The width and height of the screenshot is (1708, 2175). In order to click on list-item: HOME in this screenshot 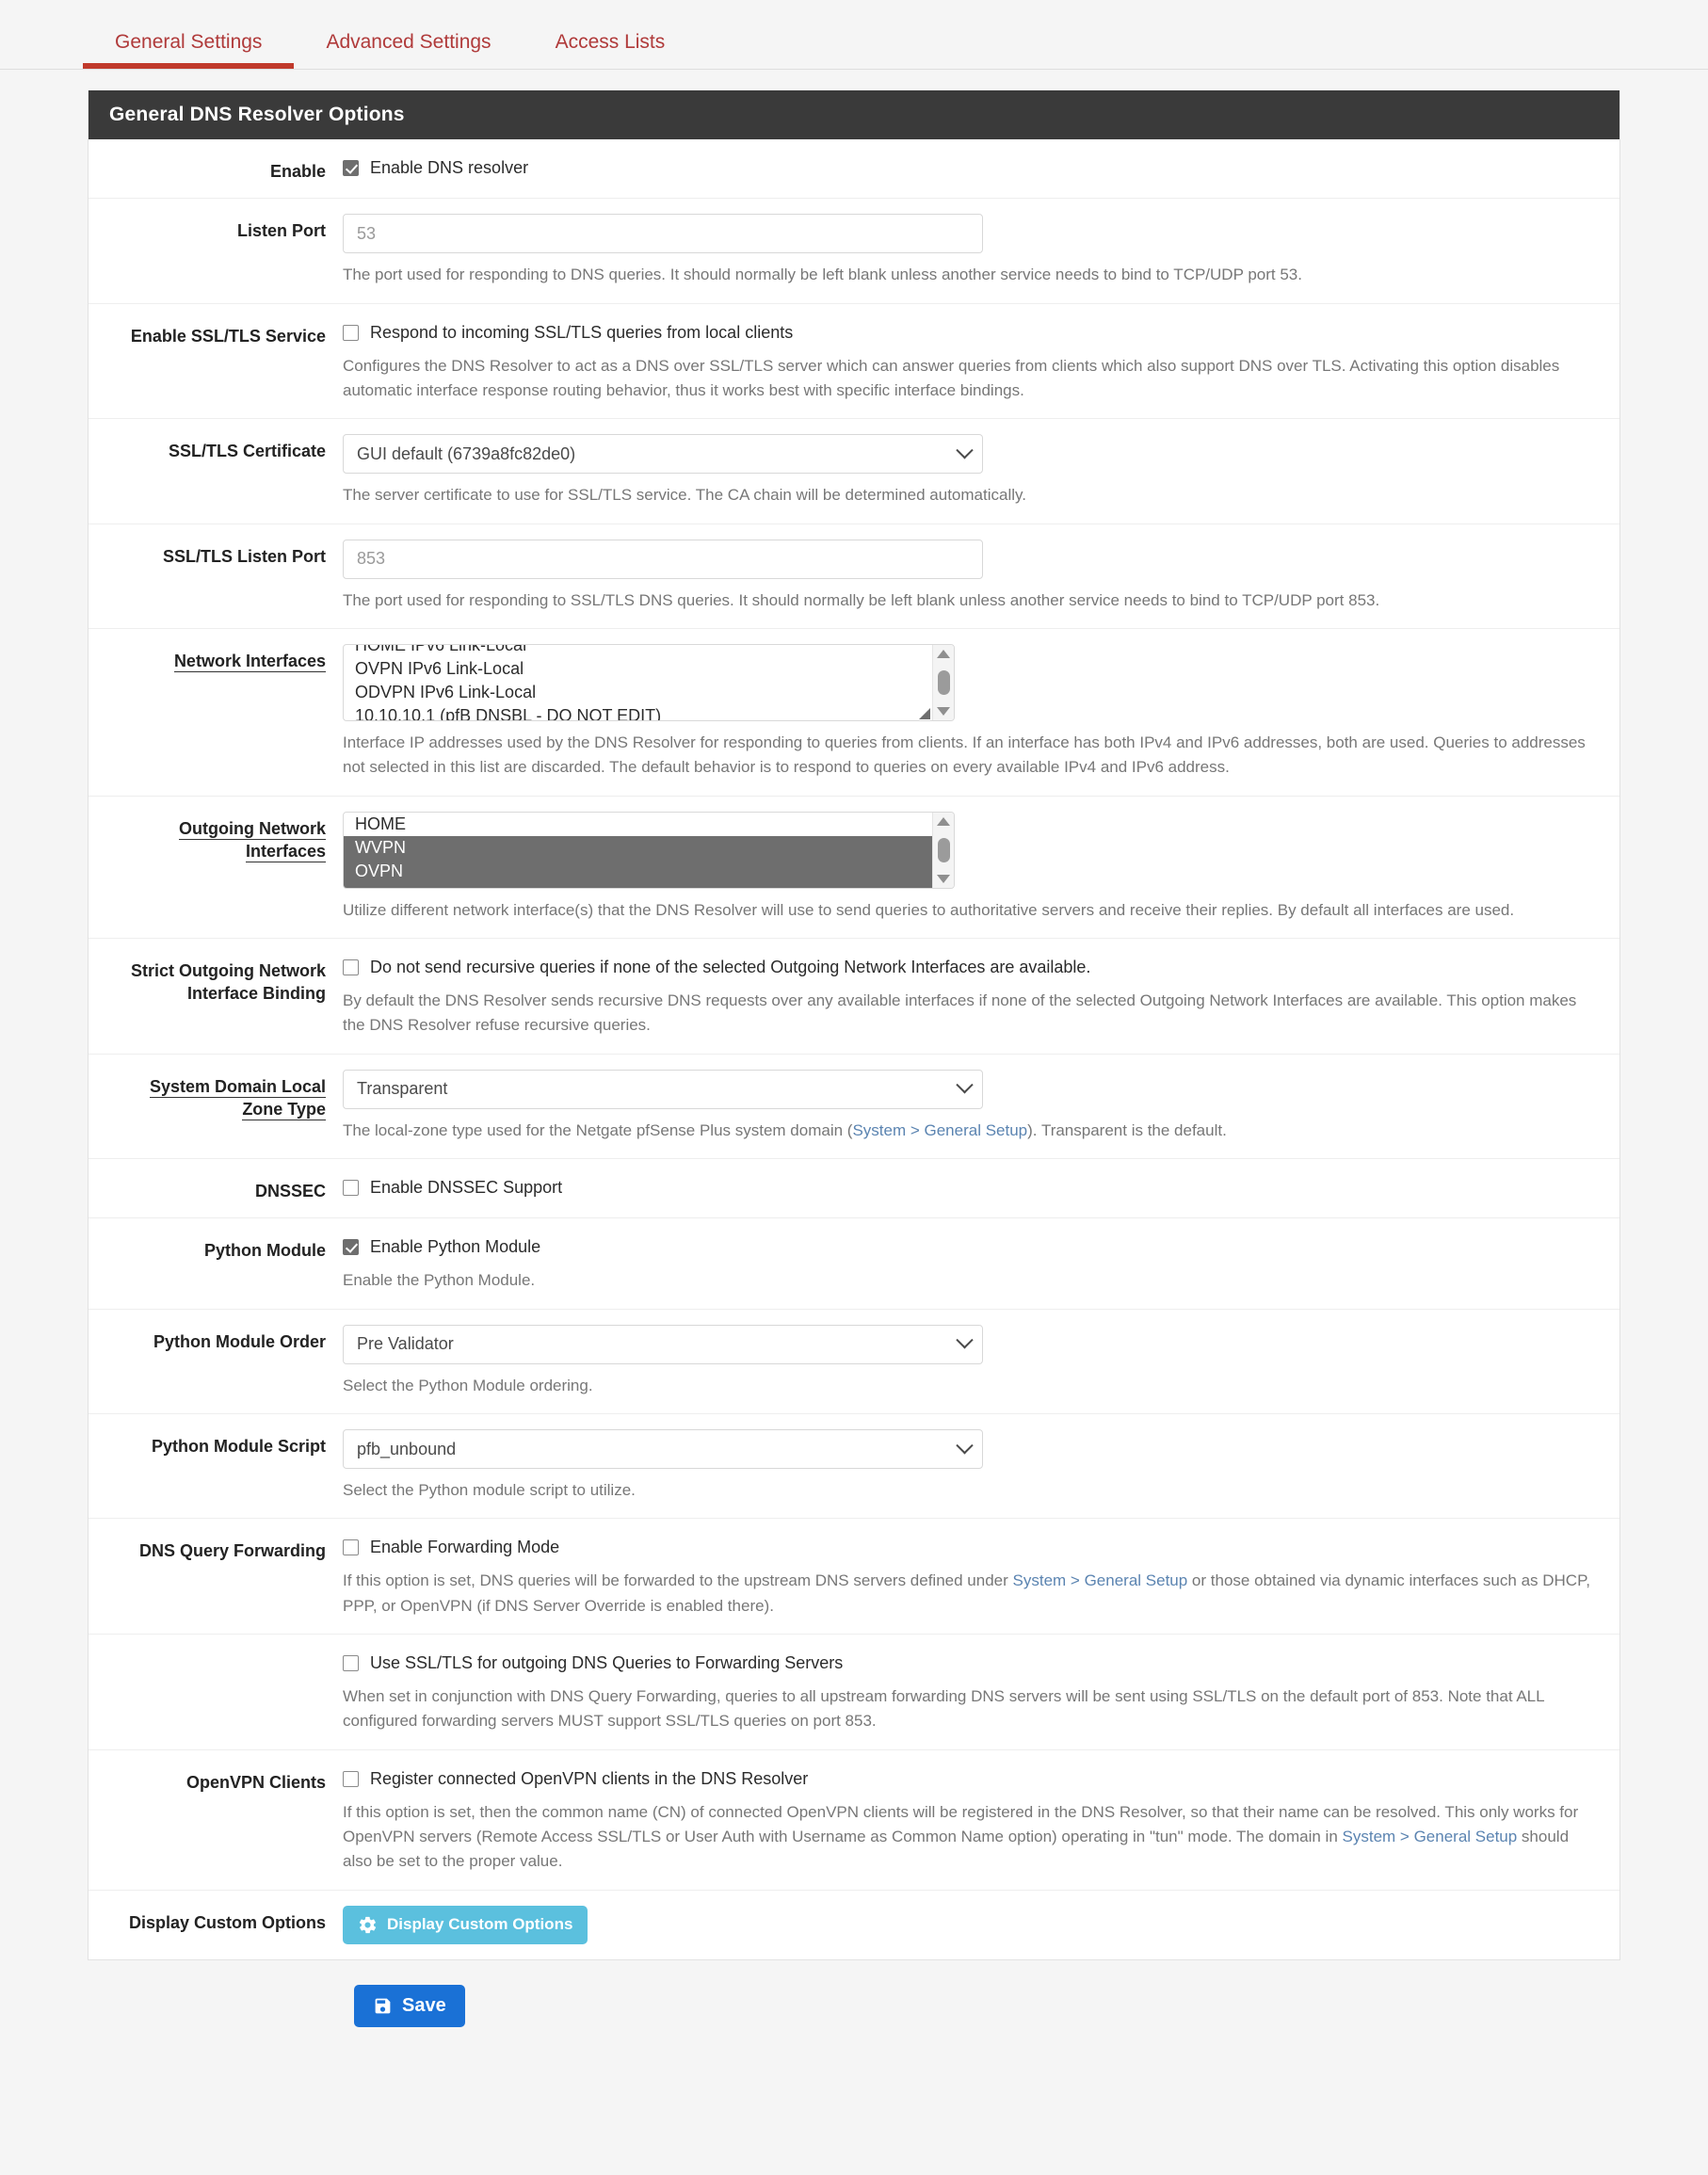, I will do `click(638, 824)`.